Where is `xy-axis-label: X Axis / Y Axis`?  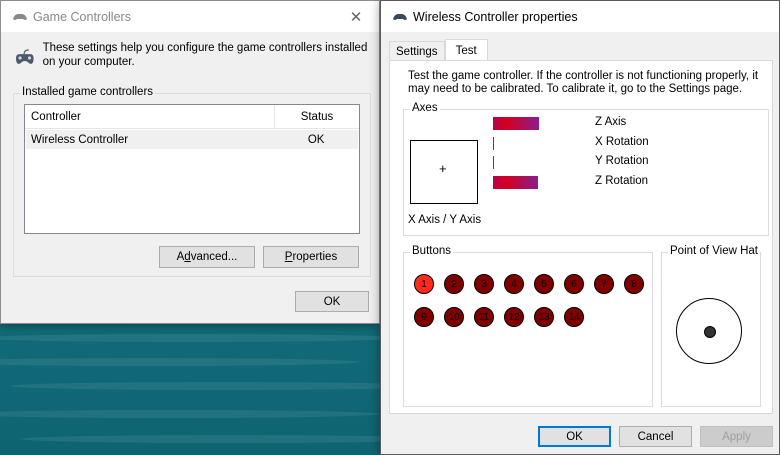
xy-axis-label: X Axis / Y Axis is located at coordinates (445, 220).